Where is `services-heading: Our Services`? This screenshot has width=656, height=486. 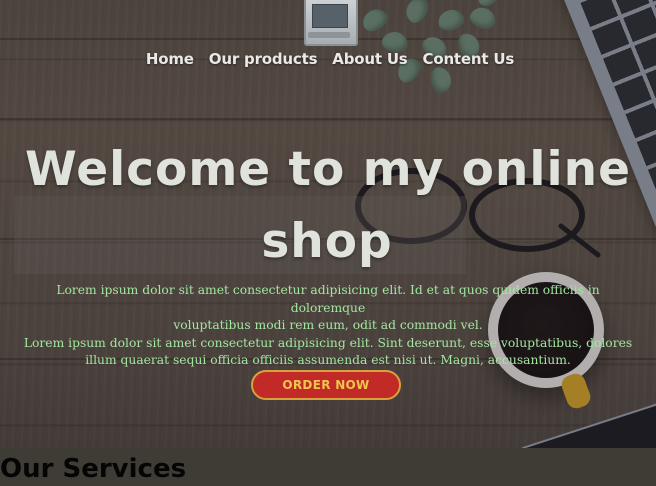 services-heading: Our Services is located at coordinates (93, 469).